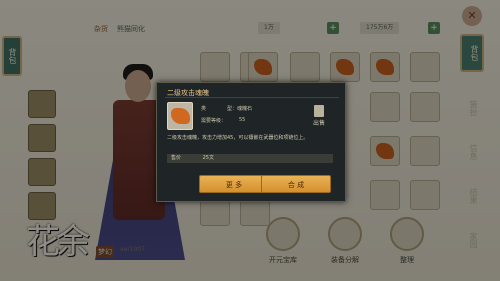 This screenshot has width=500, height=281. I want to click on price-row: 售价 25文, so click(250, 158).